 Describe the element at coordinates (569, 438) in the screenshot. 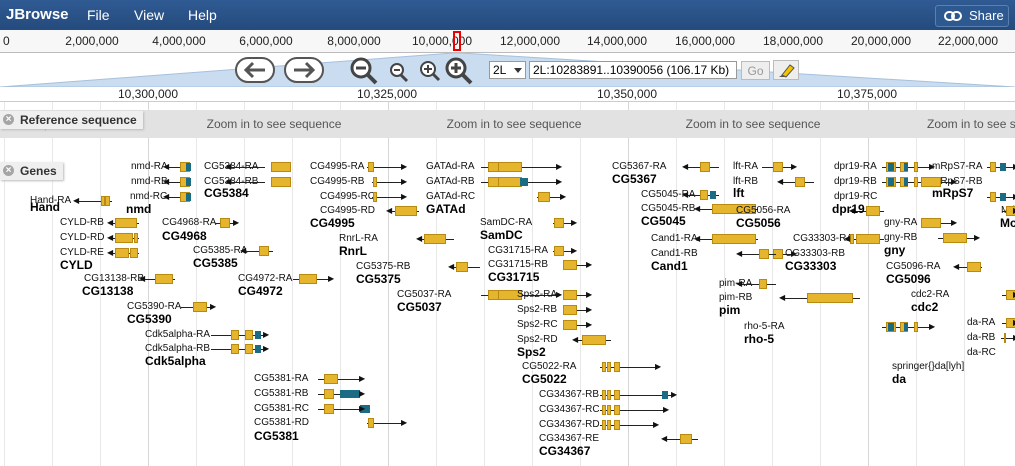

I see `transcript-label: CG34367-RE` at that location.